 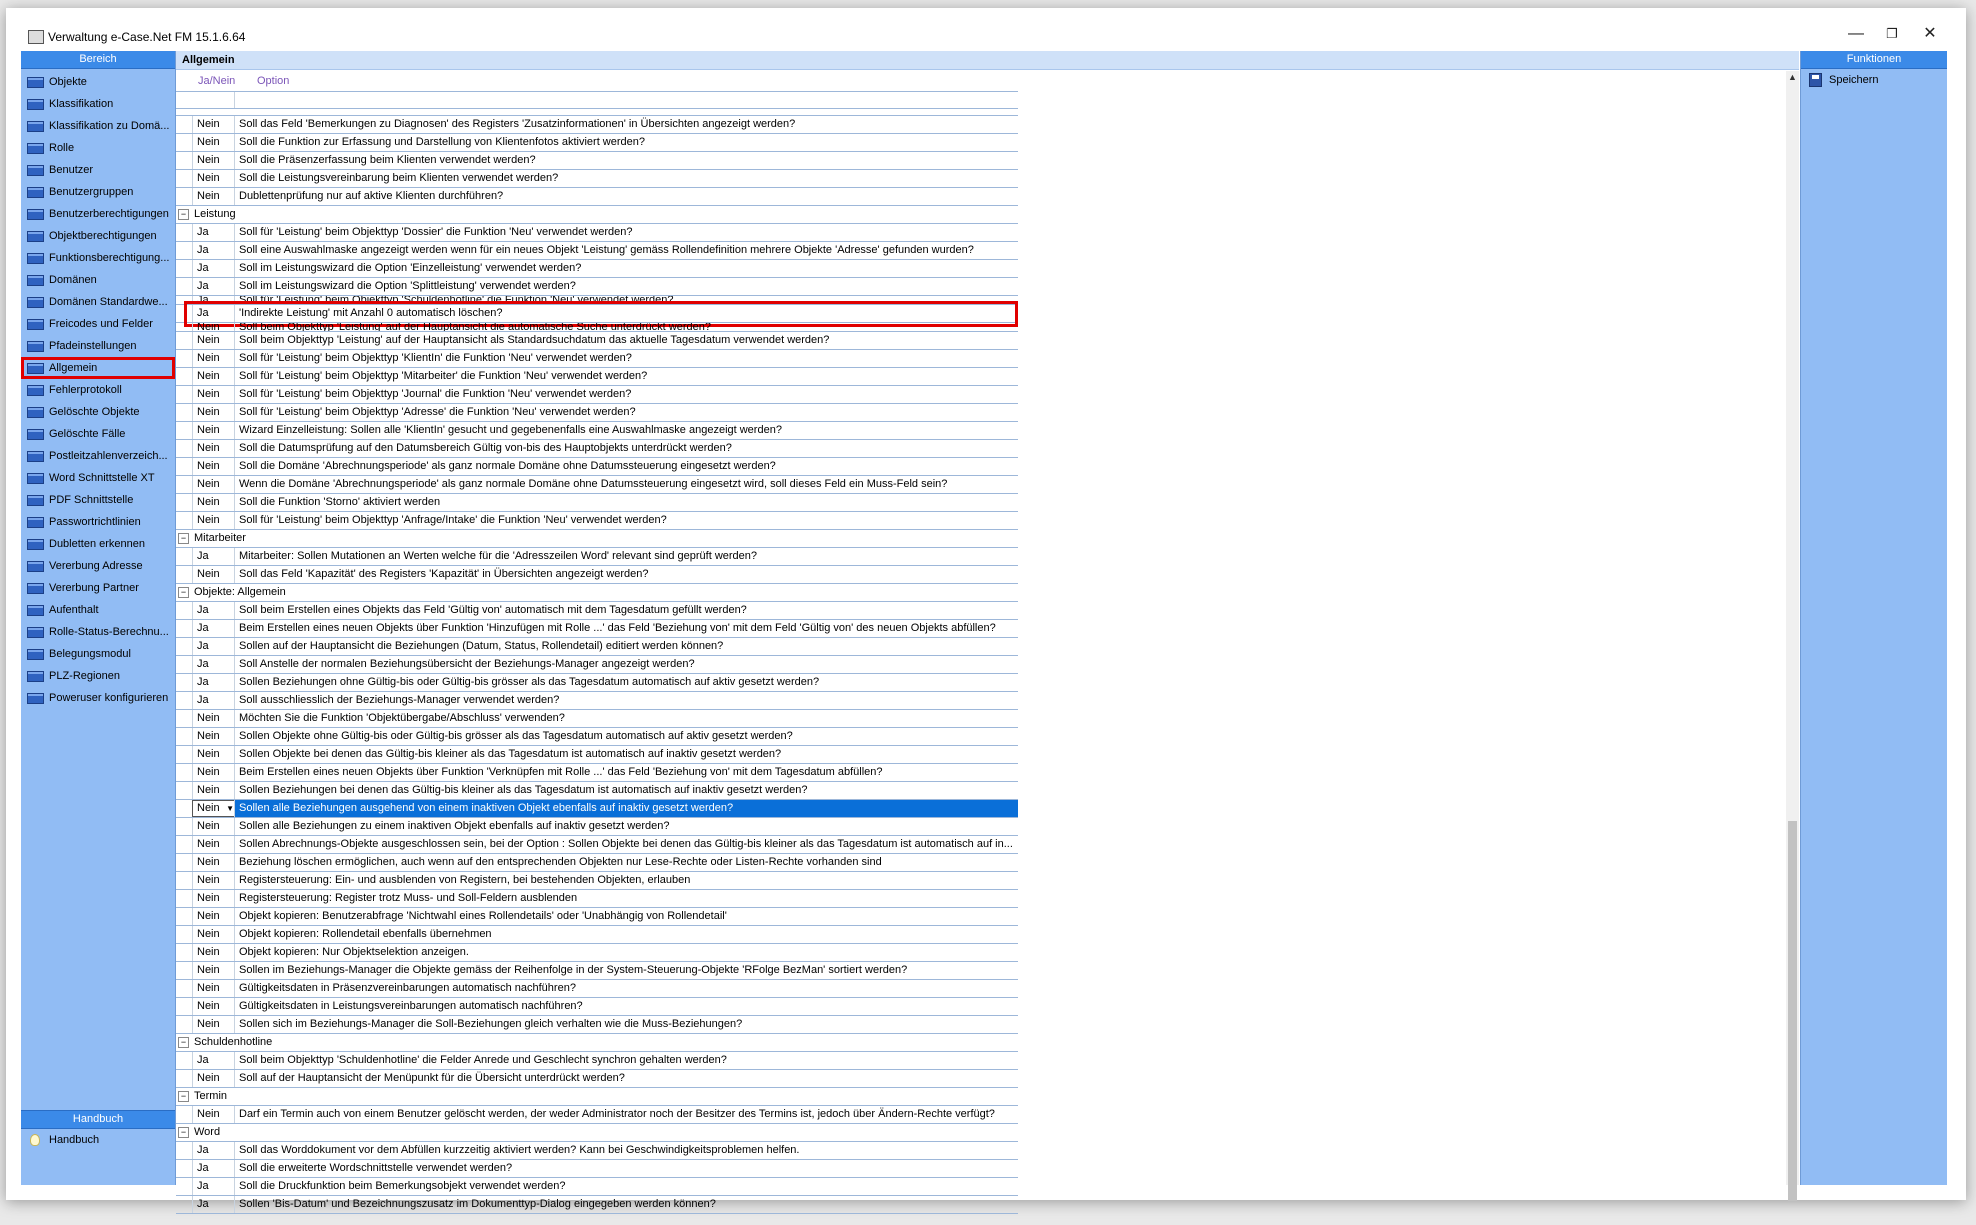 What do you see at coordinates (98, 698) in the screenshot?
I see `sidebar-item-poweruser-konfigurieren: Poweruser konfigurieren` at bounding box center [98, 698].